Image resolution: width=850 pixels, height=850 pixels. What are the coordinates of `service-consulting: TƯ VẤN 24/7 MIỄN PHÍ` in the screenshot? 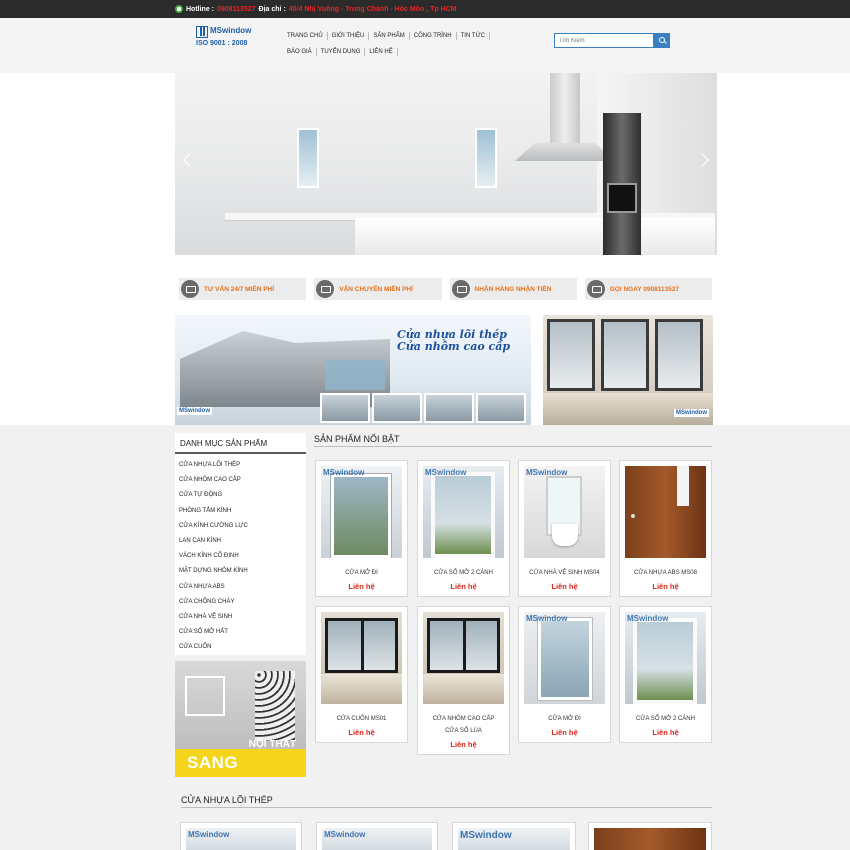 It's located at (243, 289).